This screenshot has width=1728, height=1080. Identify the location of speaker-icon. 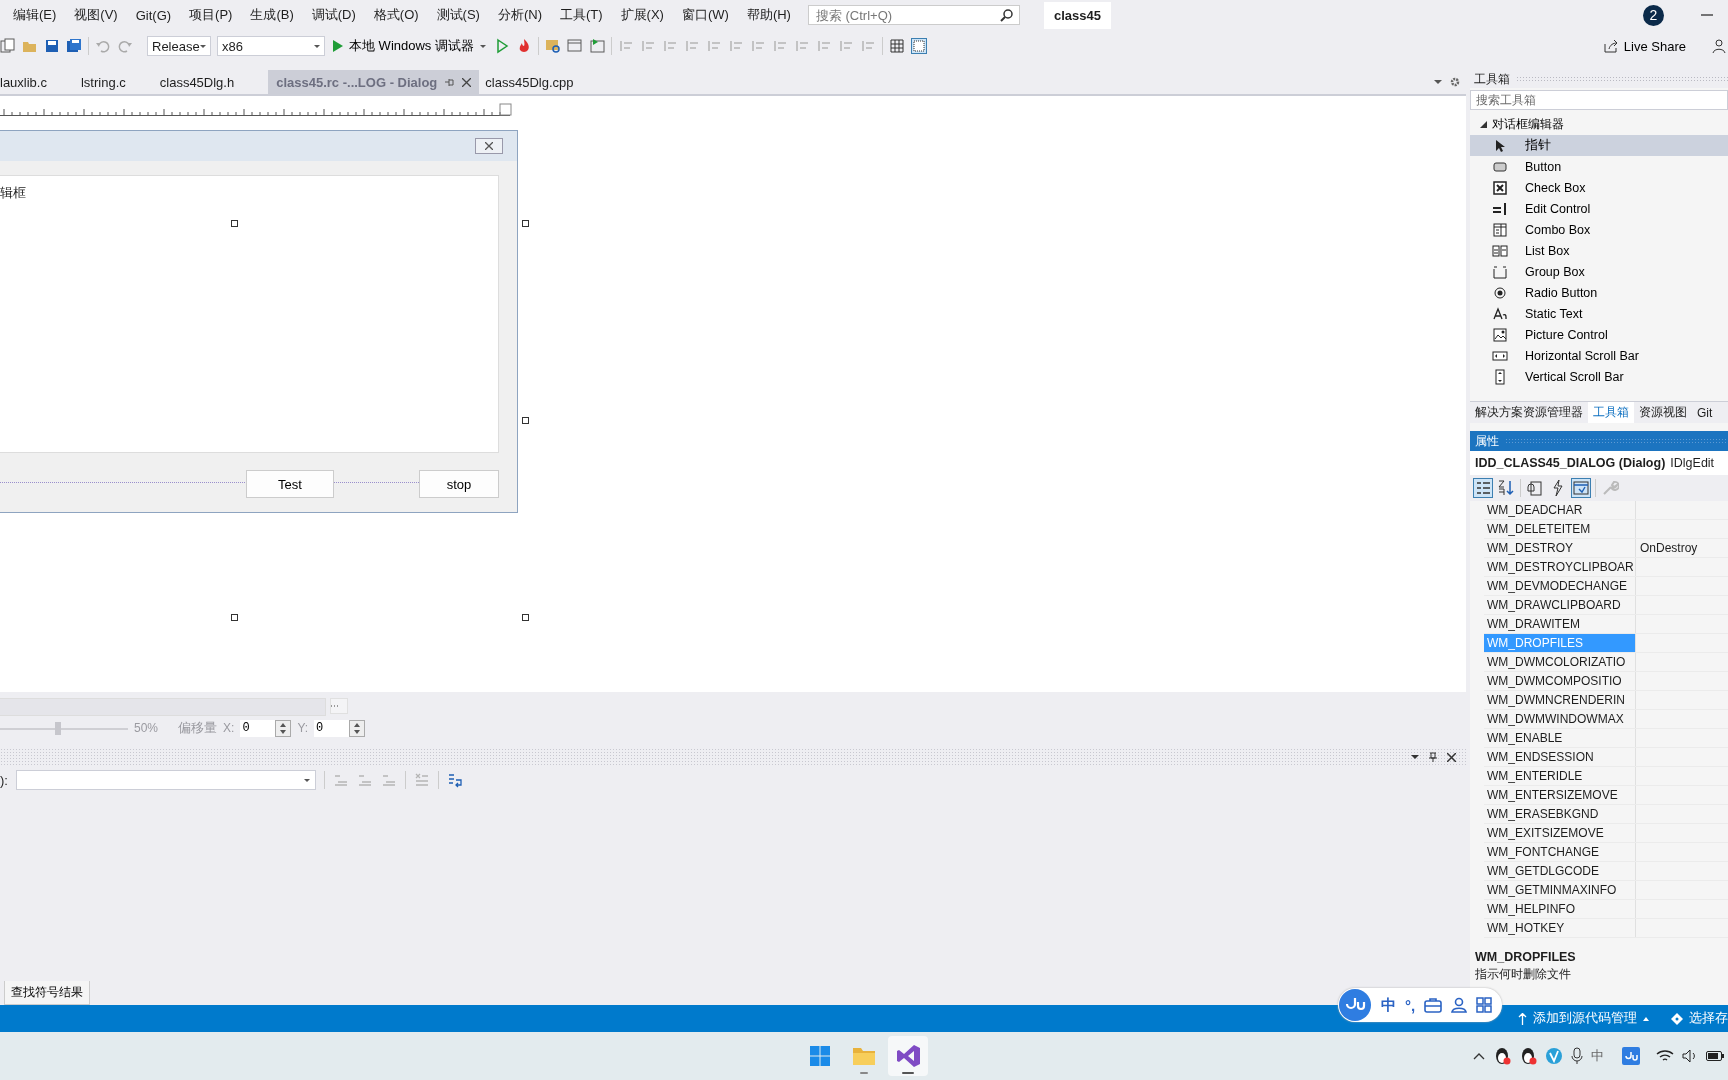
(1690, 1056).